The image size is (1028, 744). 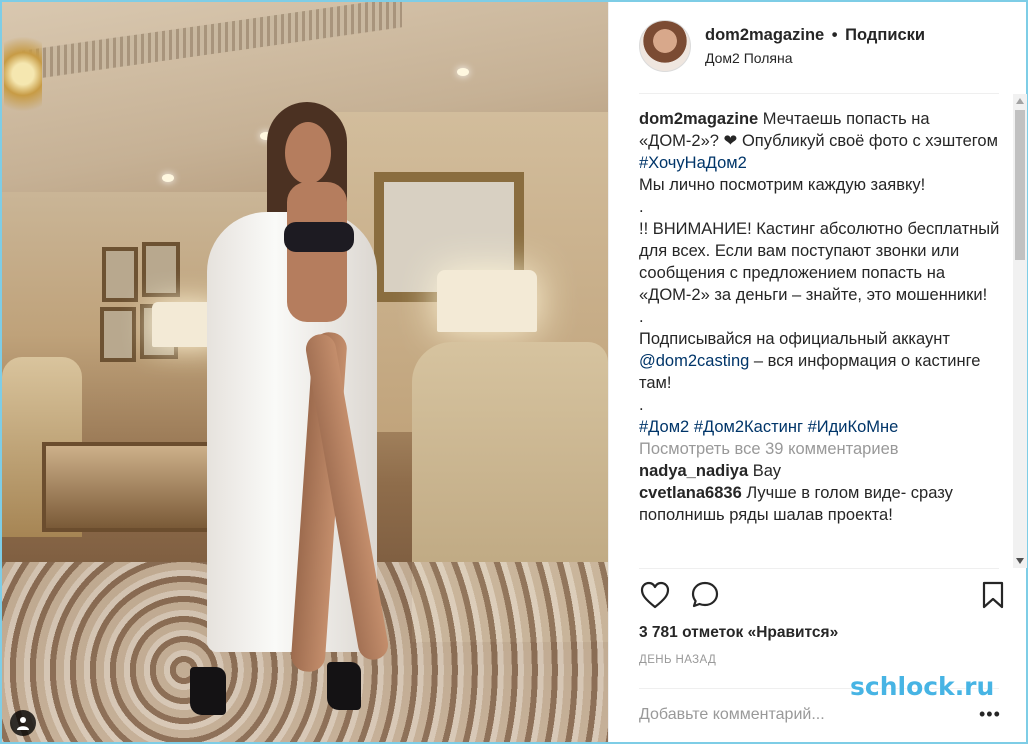 I want to click on add-comment-input, so click(x=799, y=715).